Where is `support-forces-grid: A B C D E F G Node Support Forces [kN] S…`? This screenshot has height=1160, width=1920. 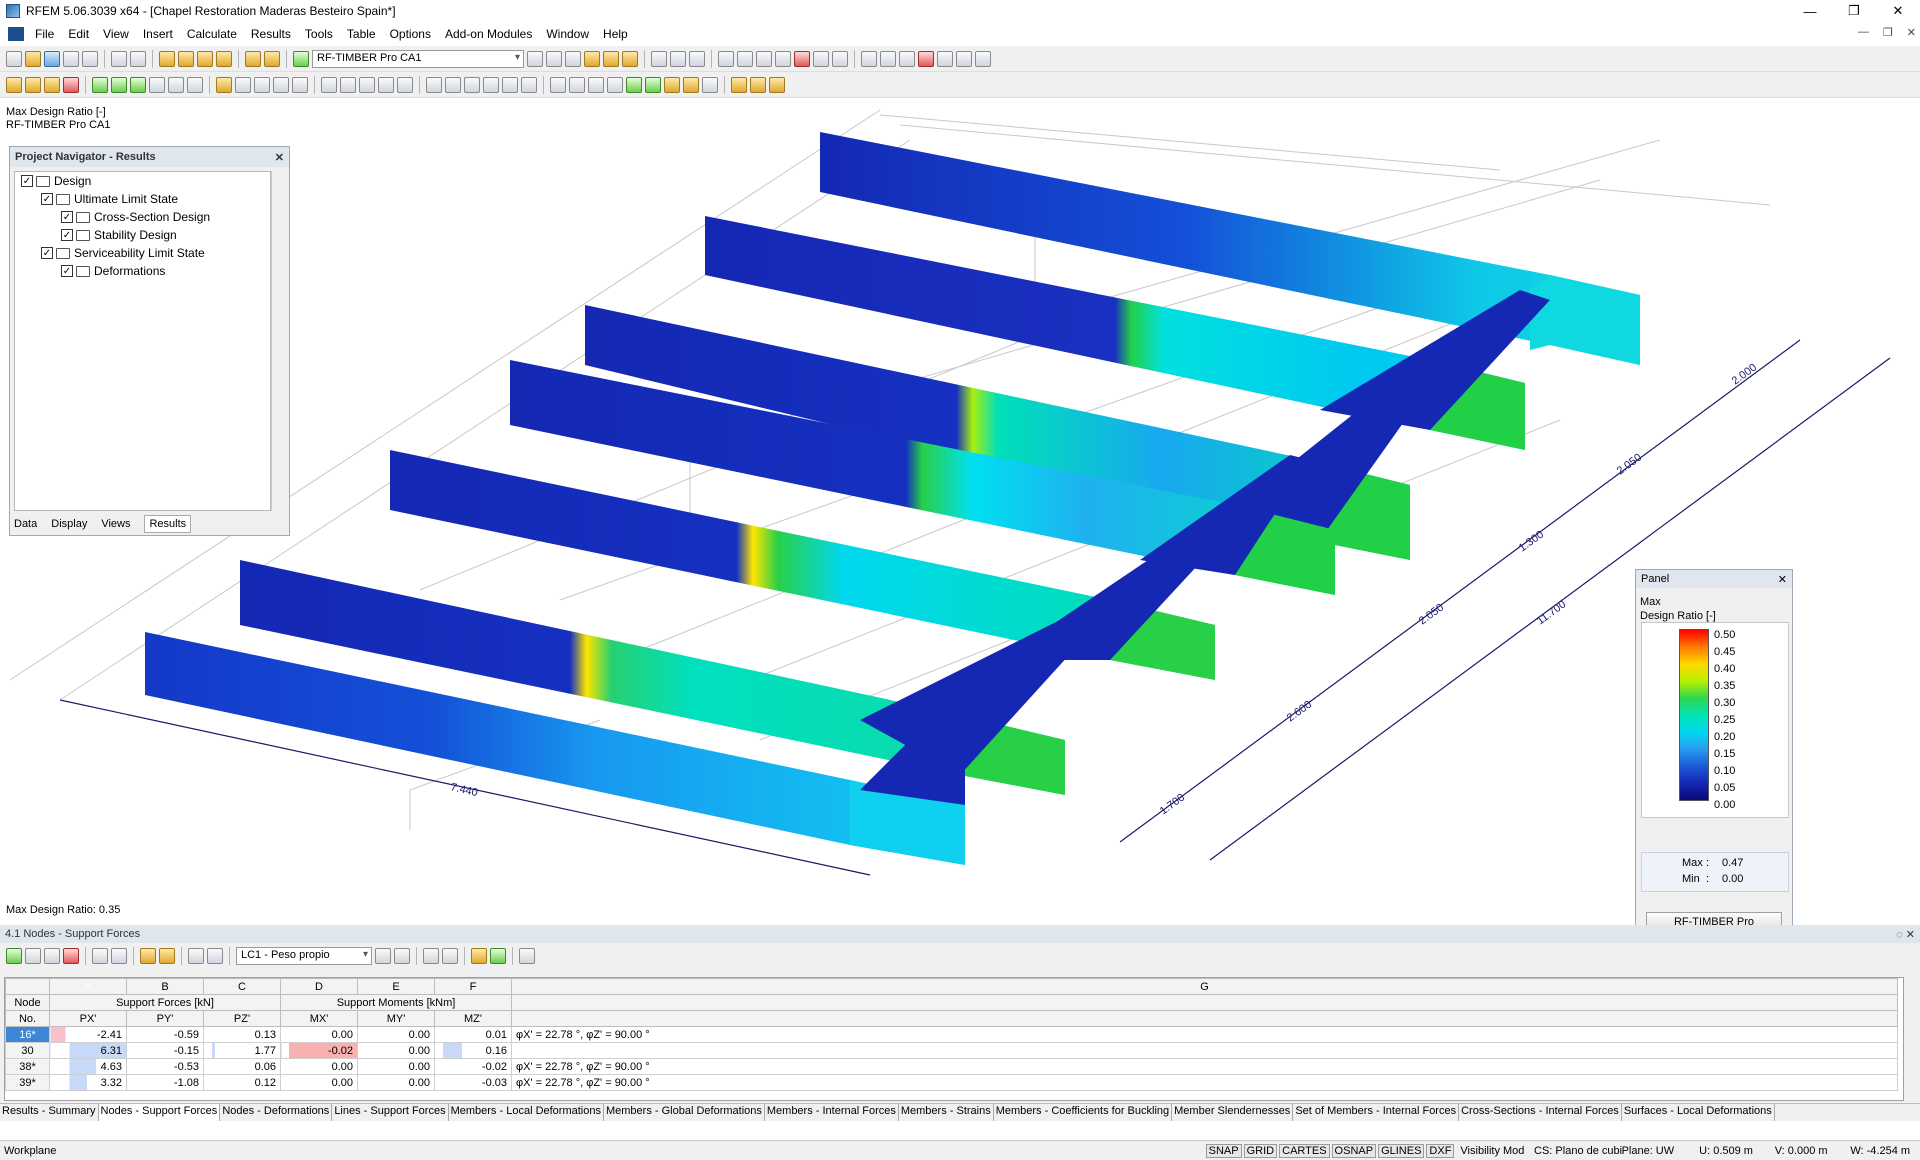
support-forces-grid: A B C D E F G Node Support Forces [kN] S… is located at coordinates (954, 1039).